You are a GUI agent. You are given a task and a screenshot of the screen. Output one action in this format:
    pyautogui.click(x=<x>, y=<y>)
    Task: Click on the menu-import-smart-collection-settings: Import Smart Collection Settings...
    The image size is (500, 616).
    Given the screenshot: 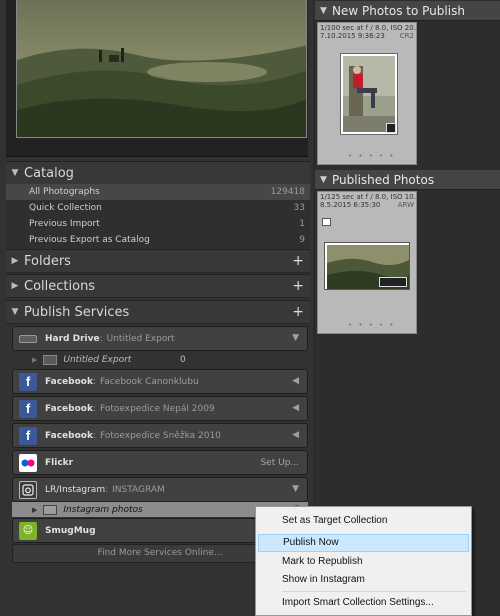 What is the action you would take?
    pyautogui.click(x=363, y=603)
    